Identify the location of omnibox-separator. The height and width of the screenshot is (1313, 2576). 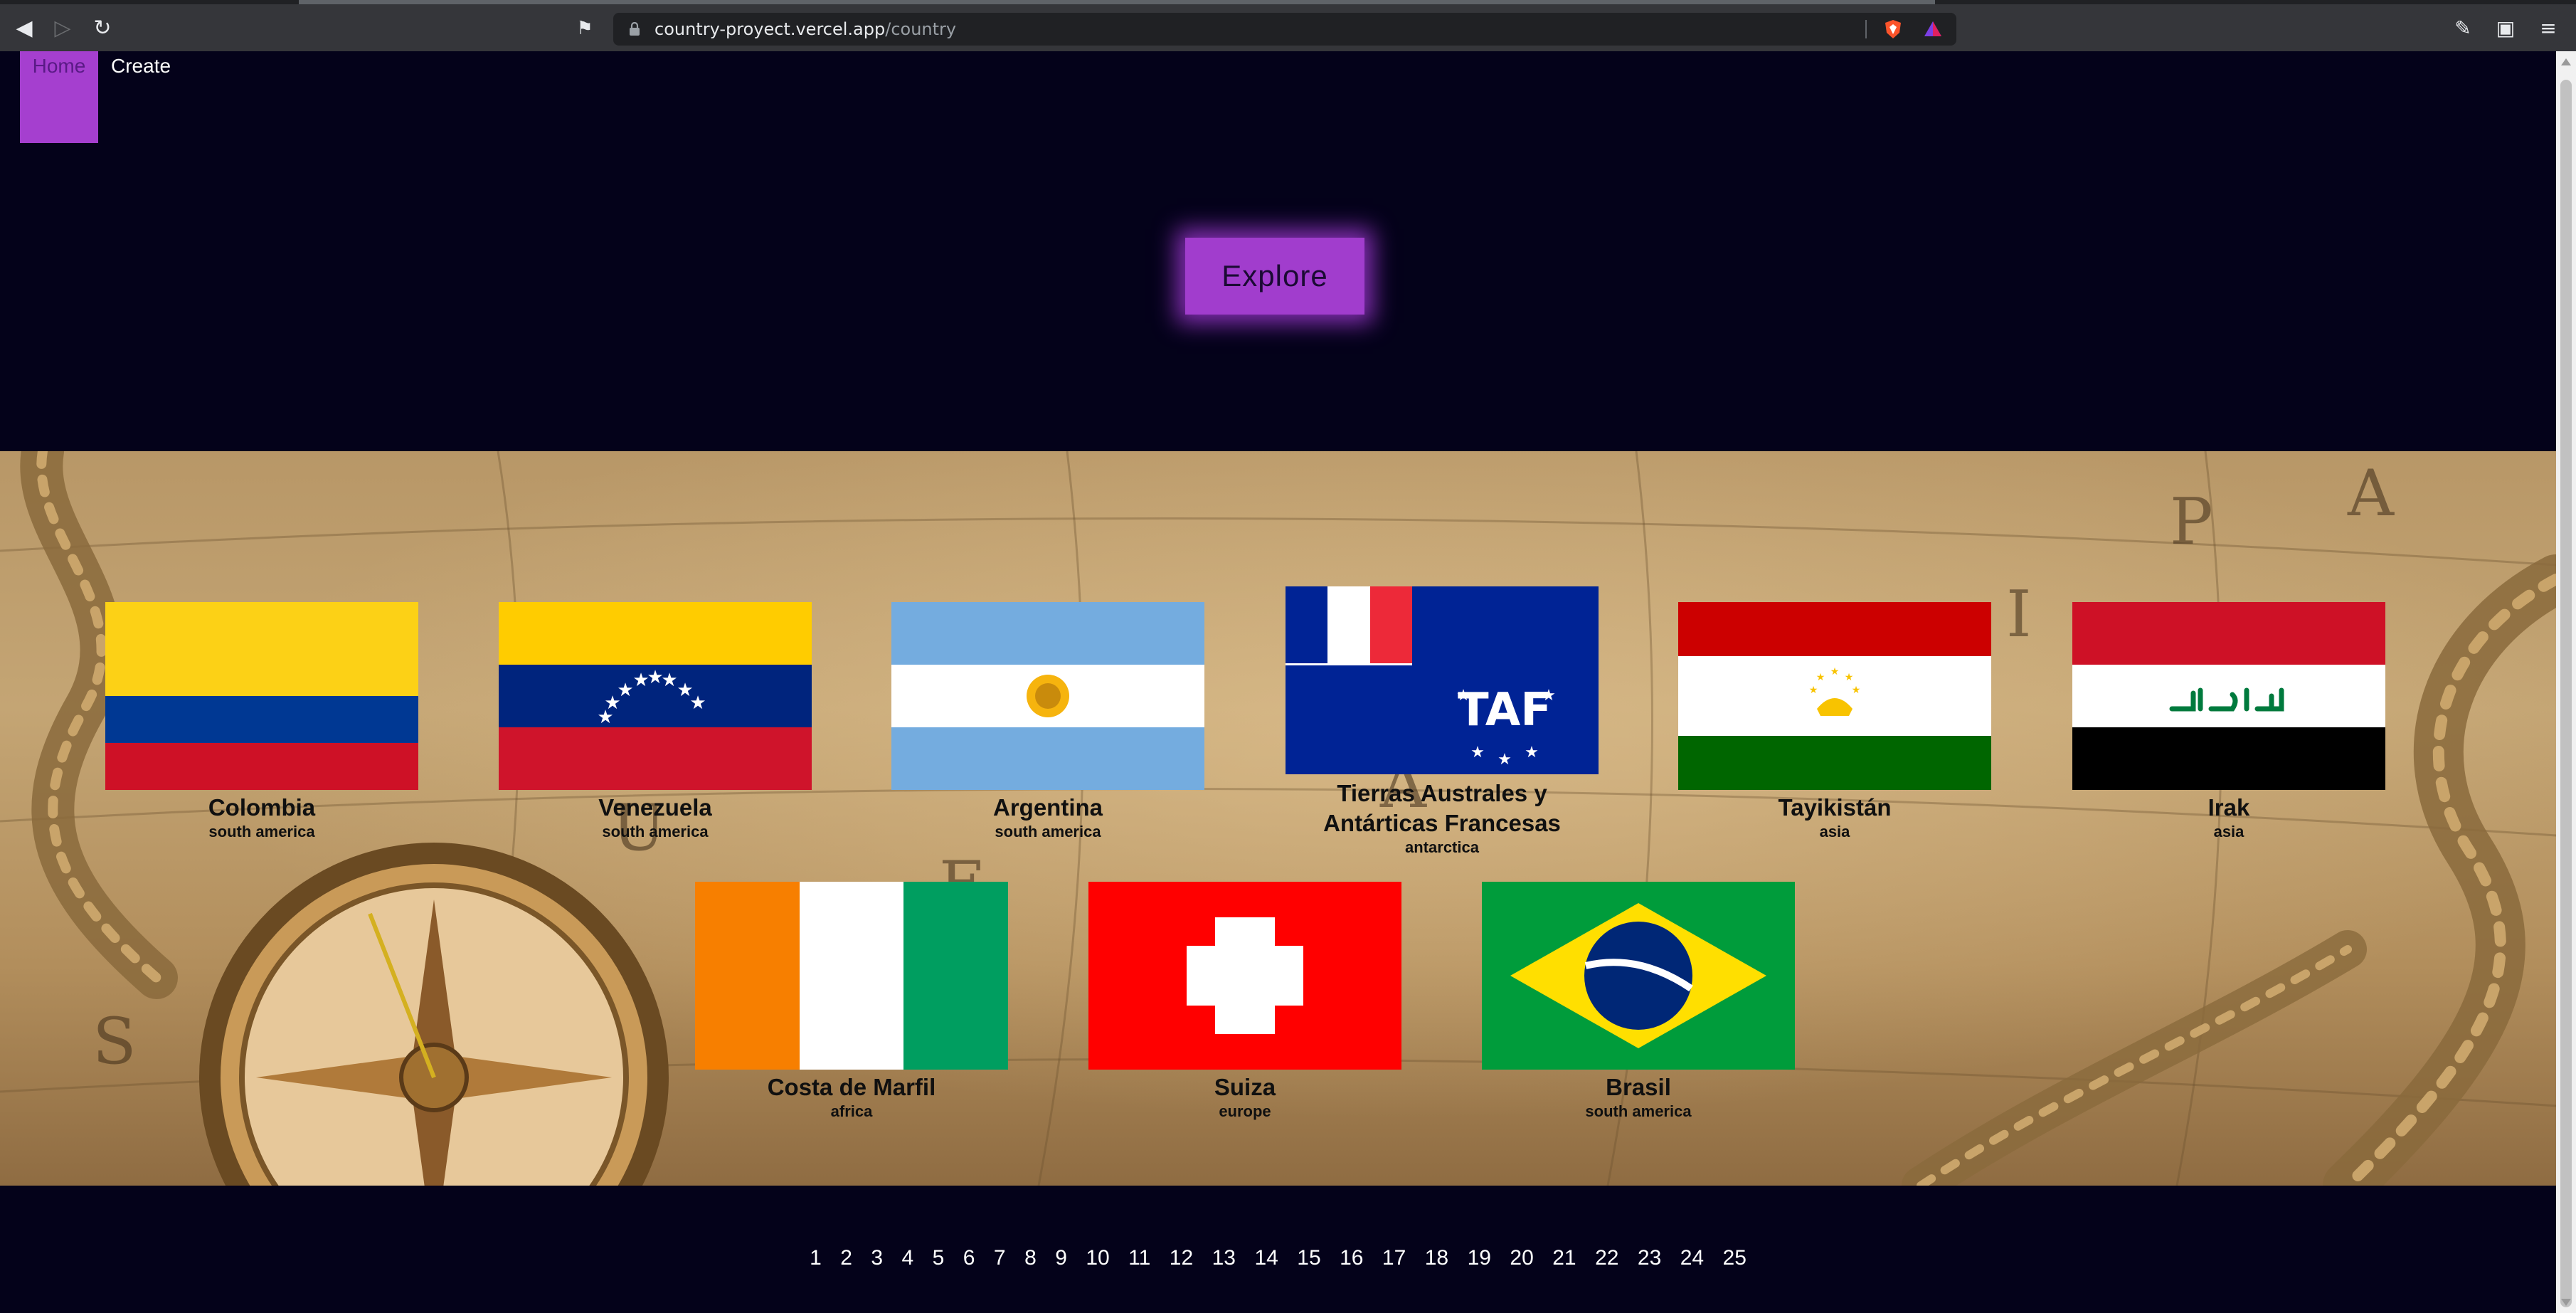
(1866, 29).